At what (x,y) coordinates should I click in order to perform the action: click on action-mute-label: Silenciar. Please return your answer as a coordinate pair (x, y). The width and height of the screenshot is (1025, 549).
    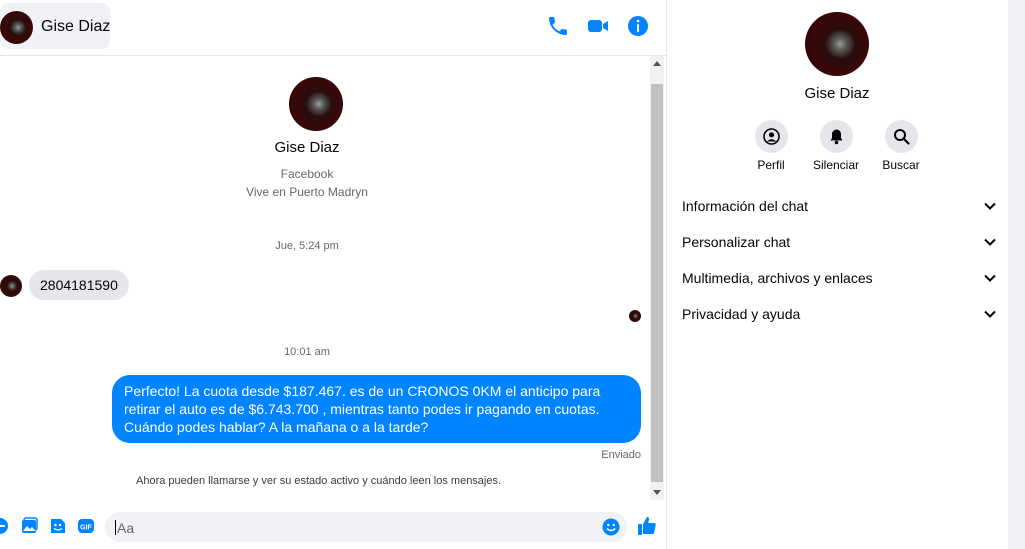
    Looking at the image, I should click on (836, 165).